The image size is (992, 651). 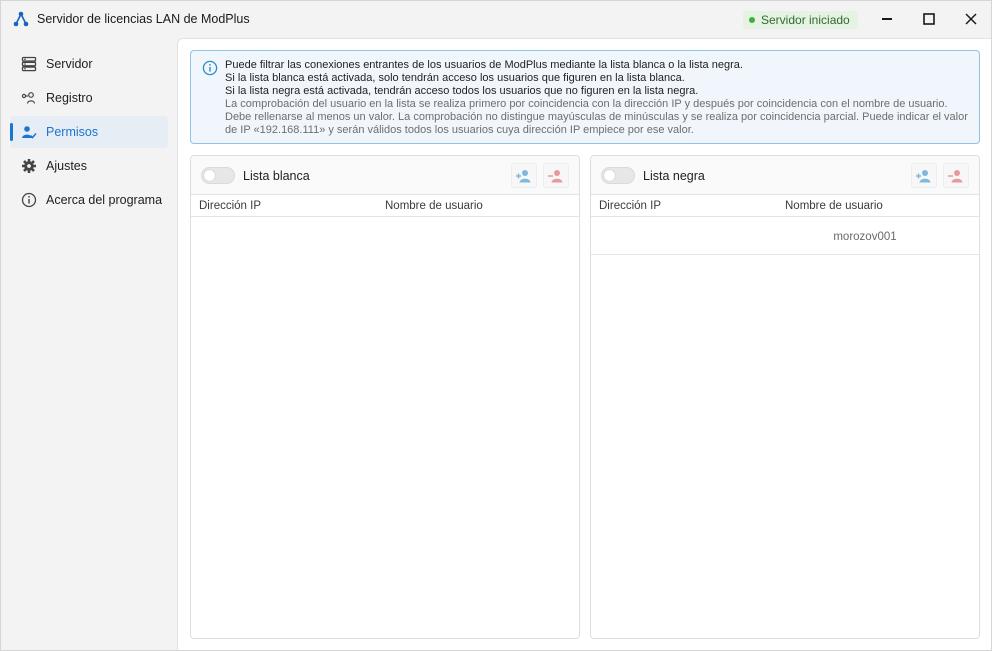 I want to click on status-dot-icon, so click(x=752, y=20).